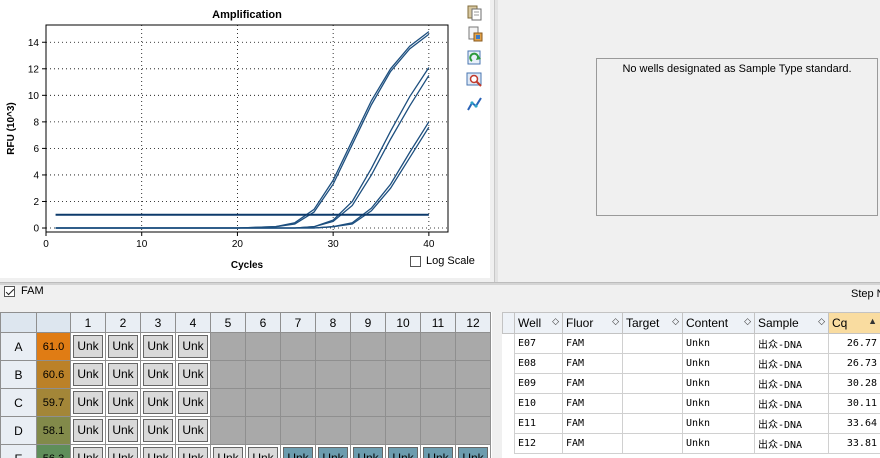  What do you see at coordinates (438, 322) in the screenshot?
I see `plate-column-header: 11` at bounding box center [438, 322].